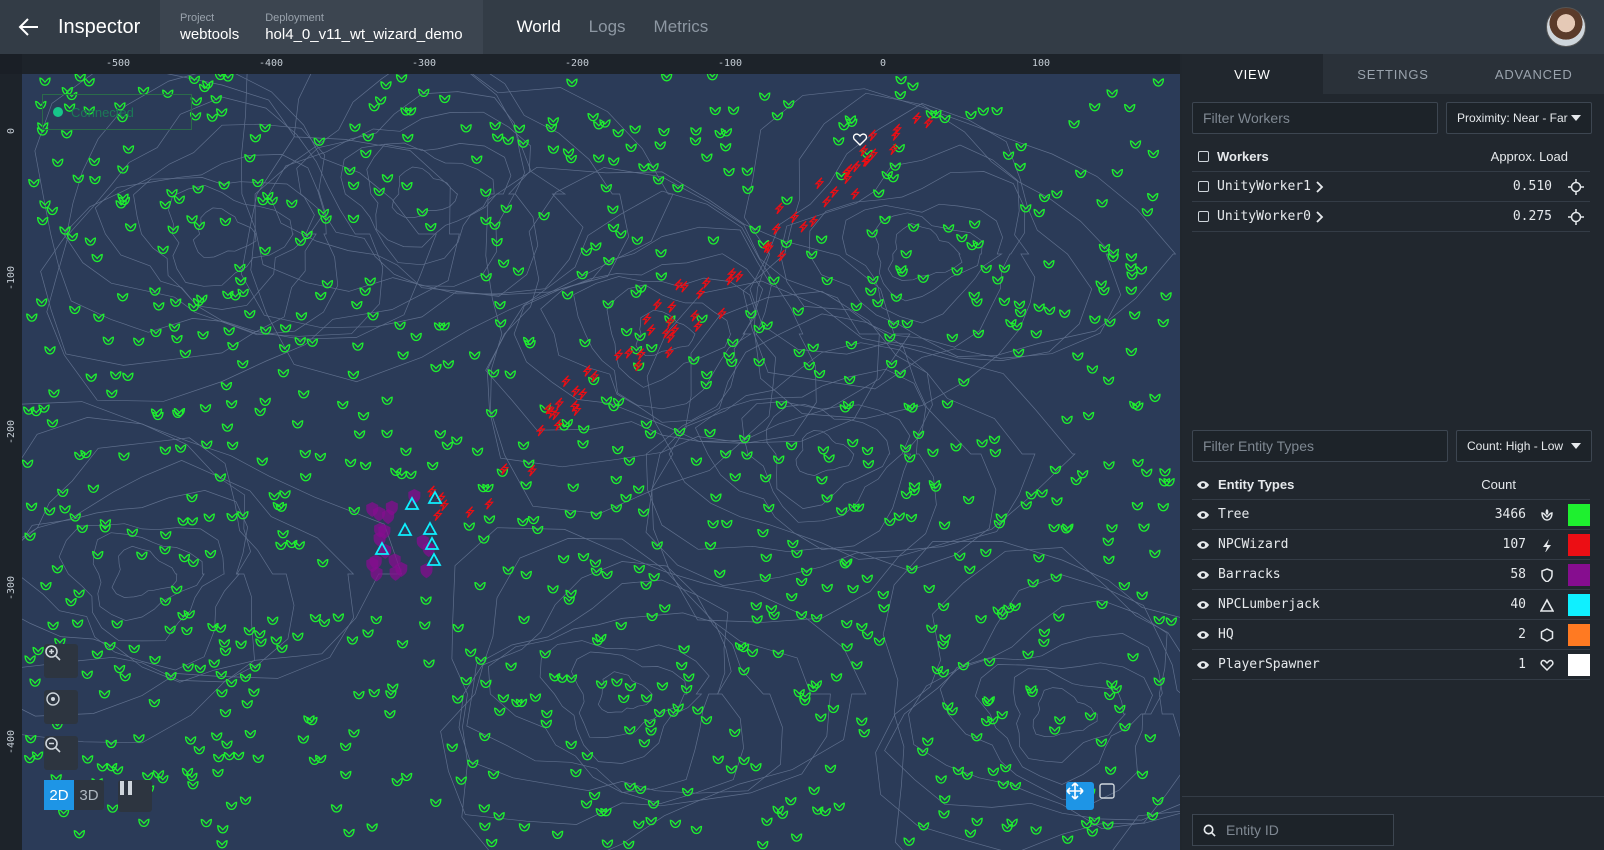  What do you see at coordinates (1533, 74) in the screenshot?
I see `tab-advanced: ADVANCED` at bounding box center [1533, 74].